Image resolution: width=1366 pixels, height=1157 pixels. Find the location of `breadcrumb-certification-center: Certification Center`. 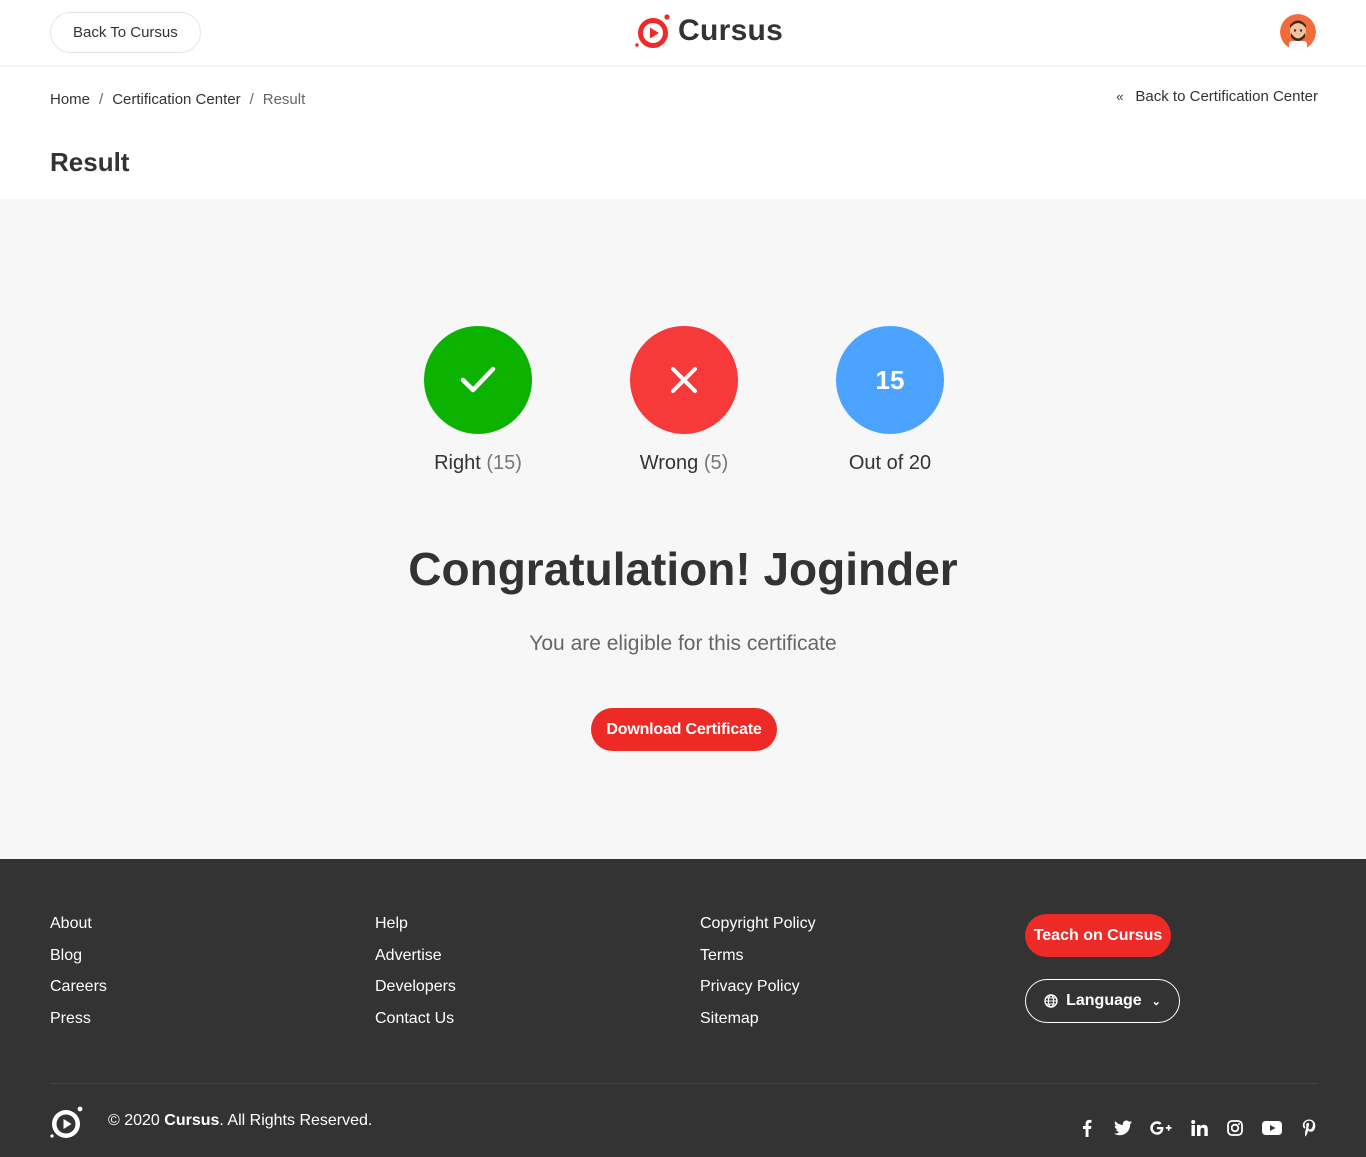

breadcrumb-certification-center: Certification Center is located at coordinates (176, 99).